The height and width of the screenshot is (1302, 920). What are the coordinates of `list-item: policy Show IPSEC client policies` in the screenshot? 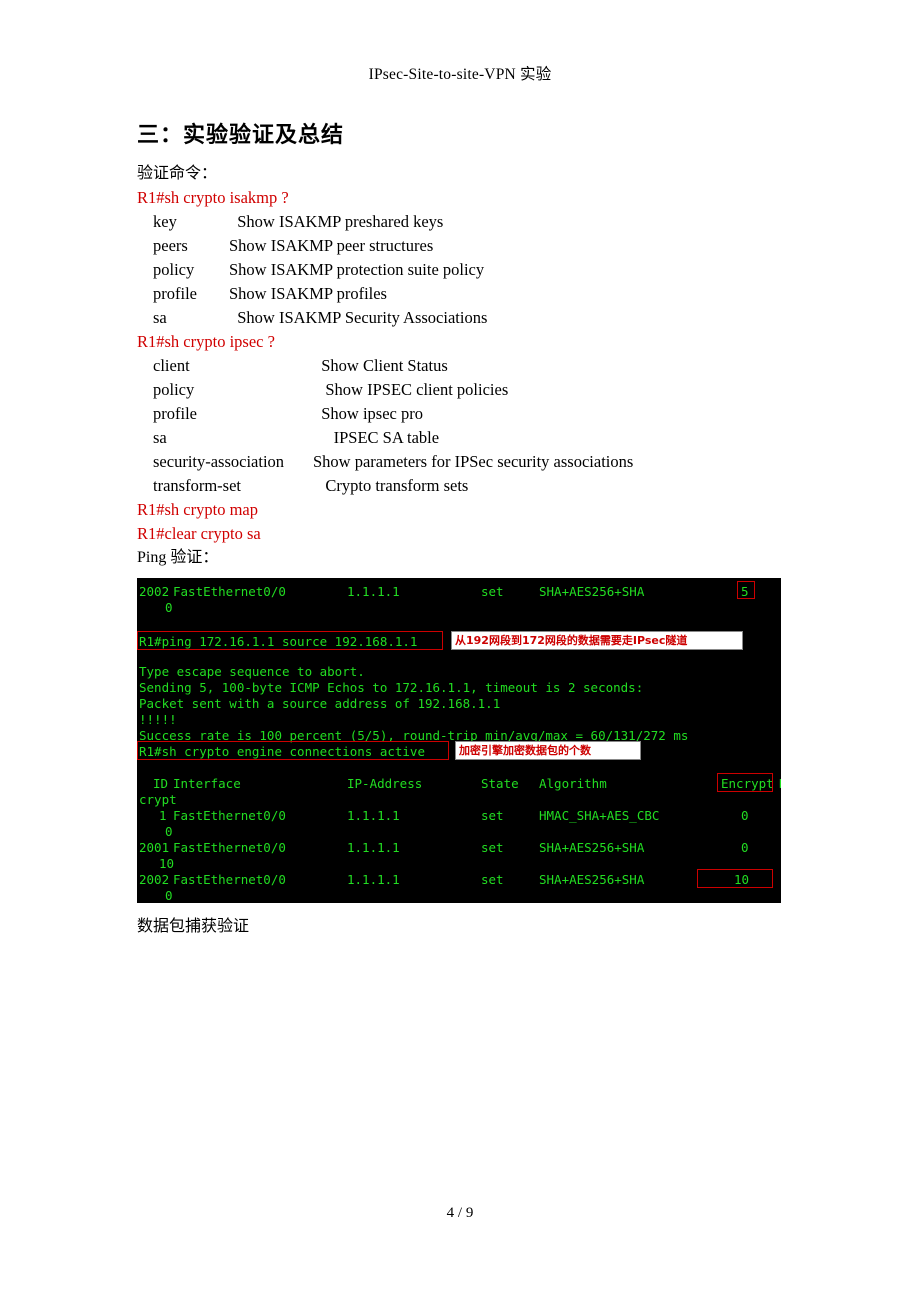 It's located at (487, 390).